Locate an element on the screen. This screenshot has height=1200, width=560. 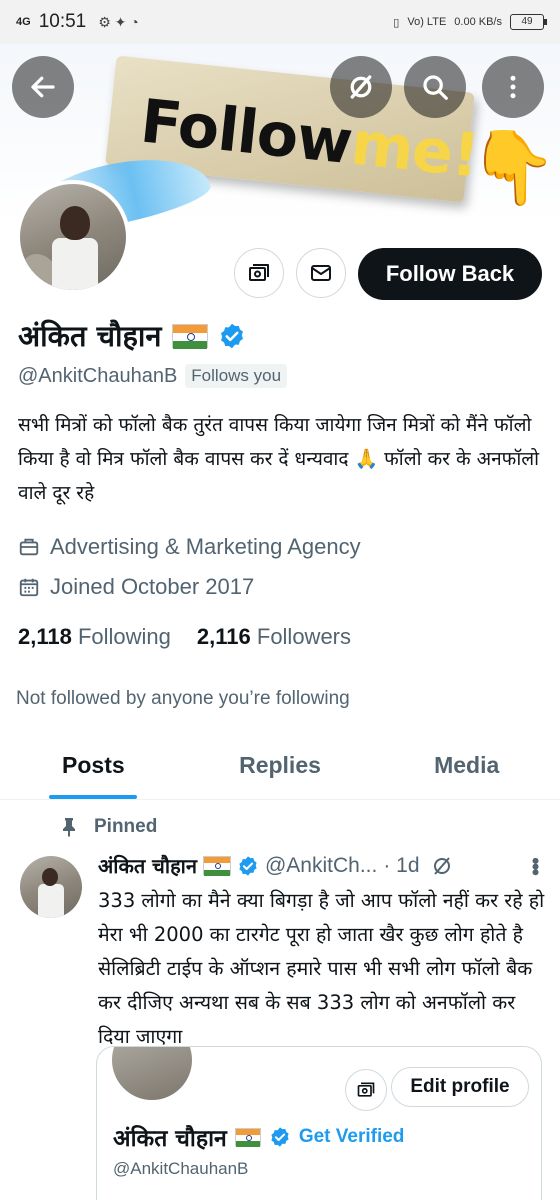
card-avatar is located at coordinates (152, 1075).